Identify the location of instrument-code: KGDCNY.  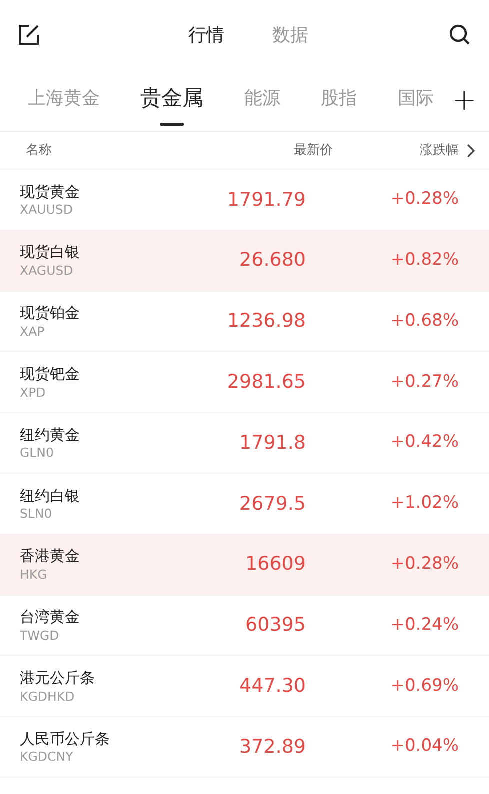
(47, 756).